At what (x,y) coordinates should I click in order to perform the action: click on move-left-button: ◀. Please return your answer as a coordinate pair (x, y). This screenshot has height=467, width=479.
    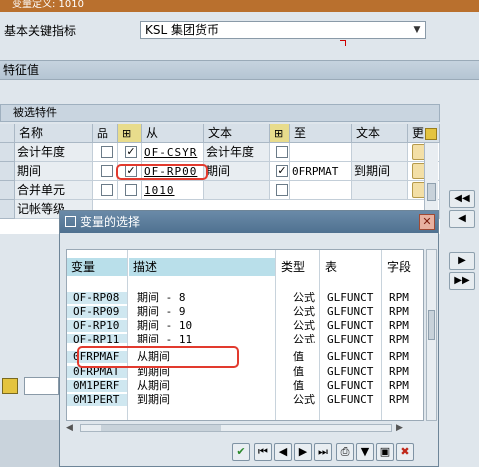
    Looking at the image, I should click on (462, 219).